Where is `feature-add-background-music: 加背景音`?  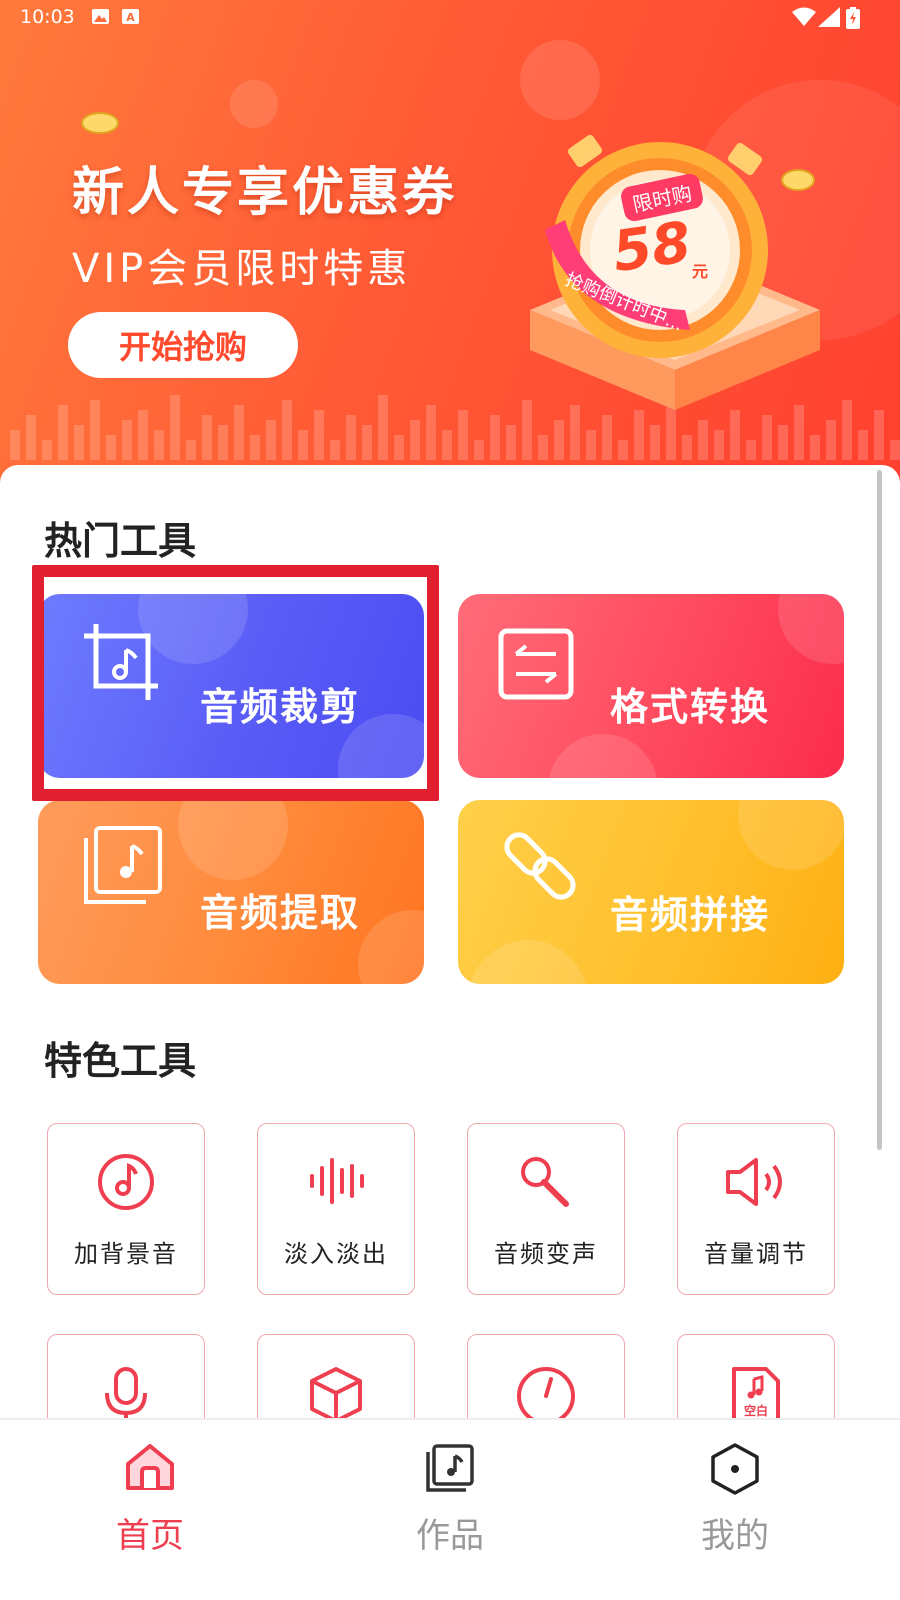 feature-add-background-music: 加背景音 is located at coordinates (126, 1209).